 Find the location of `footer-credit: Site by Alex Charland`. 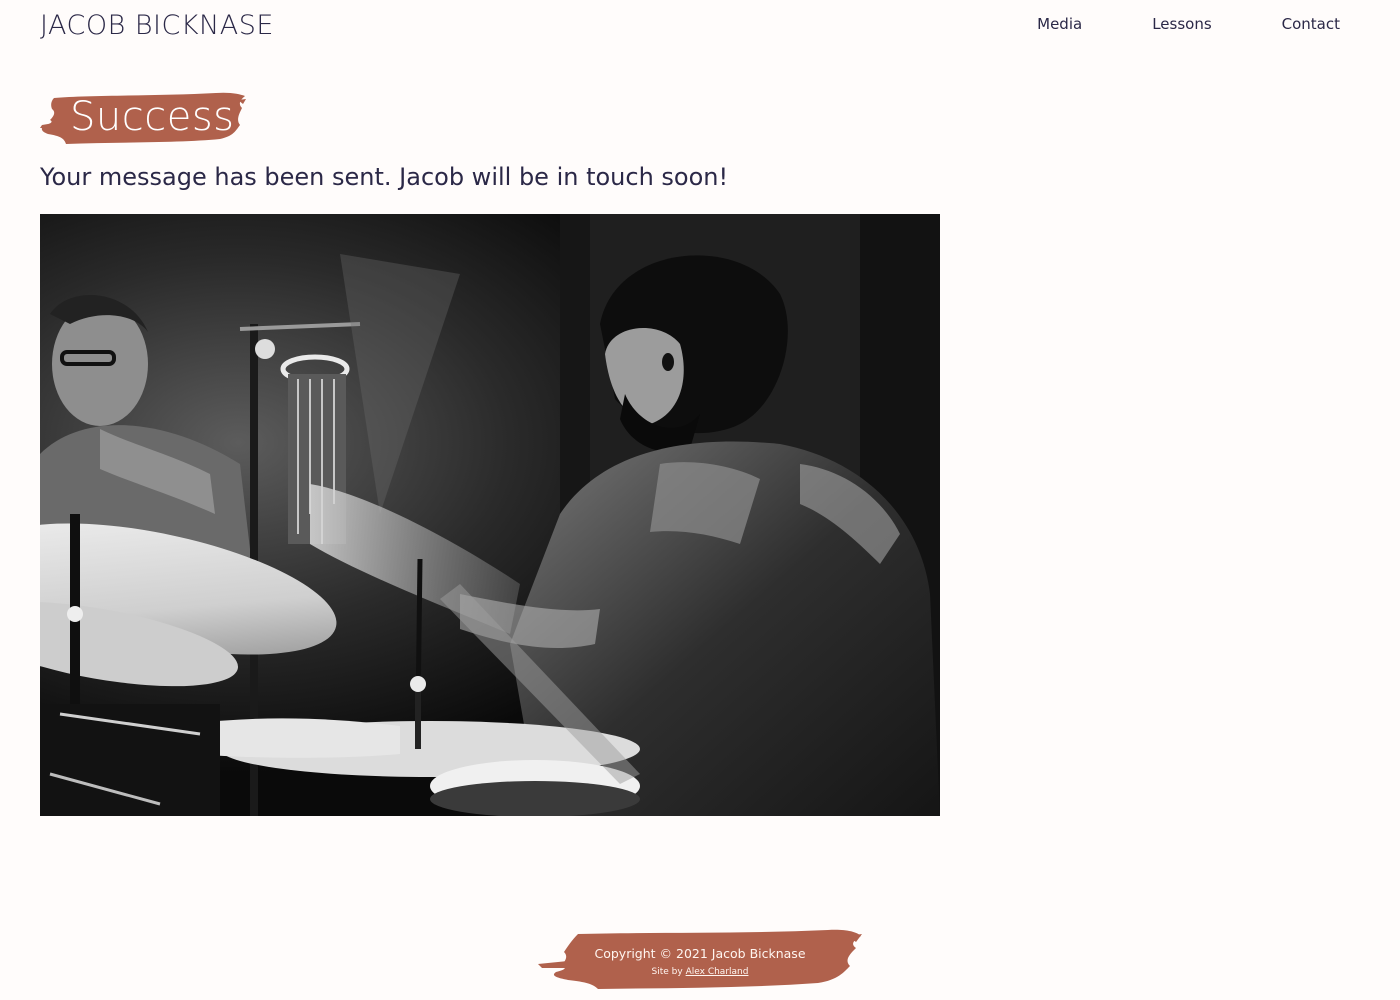

footer-credit: Site by Alex Charland is located at coordinates (700, 972).